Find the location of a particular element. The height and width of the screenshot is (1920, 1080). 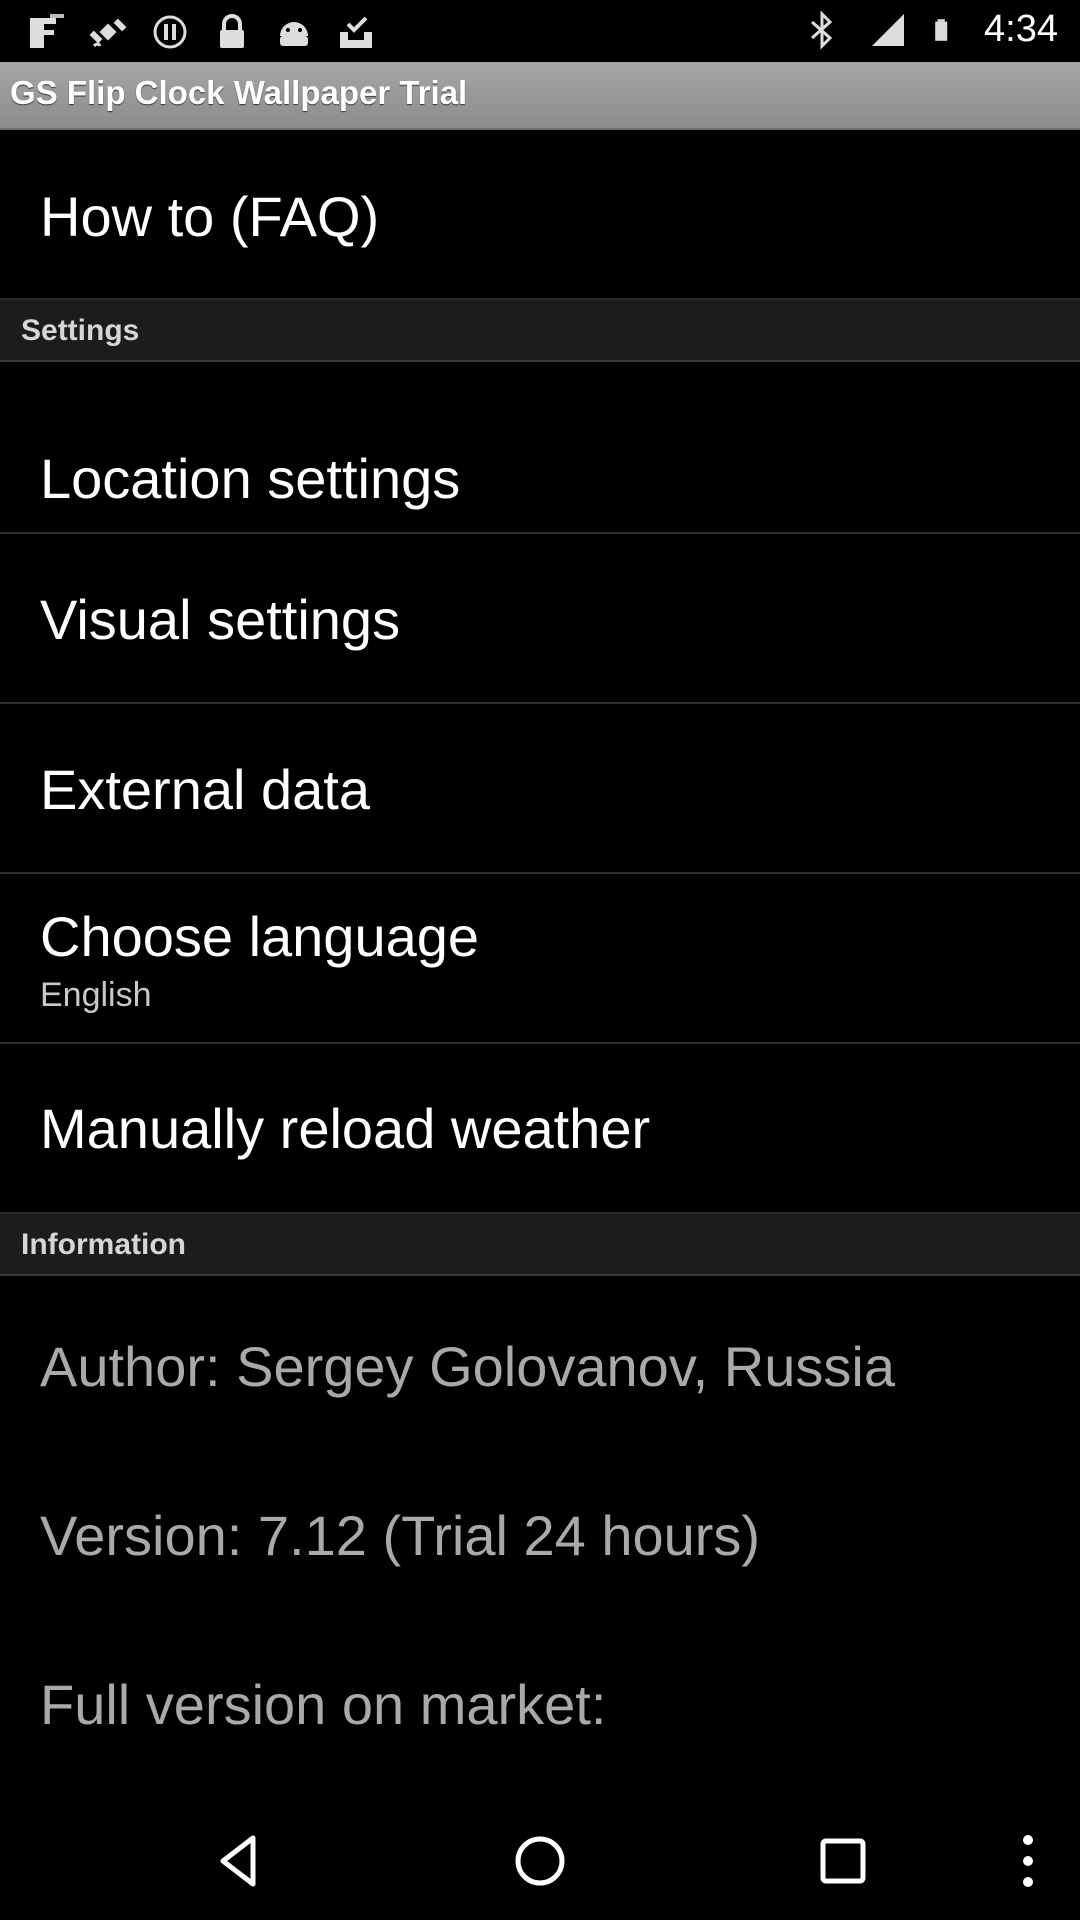

download-done-icon is located at coordinates (356, 32).